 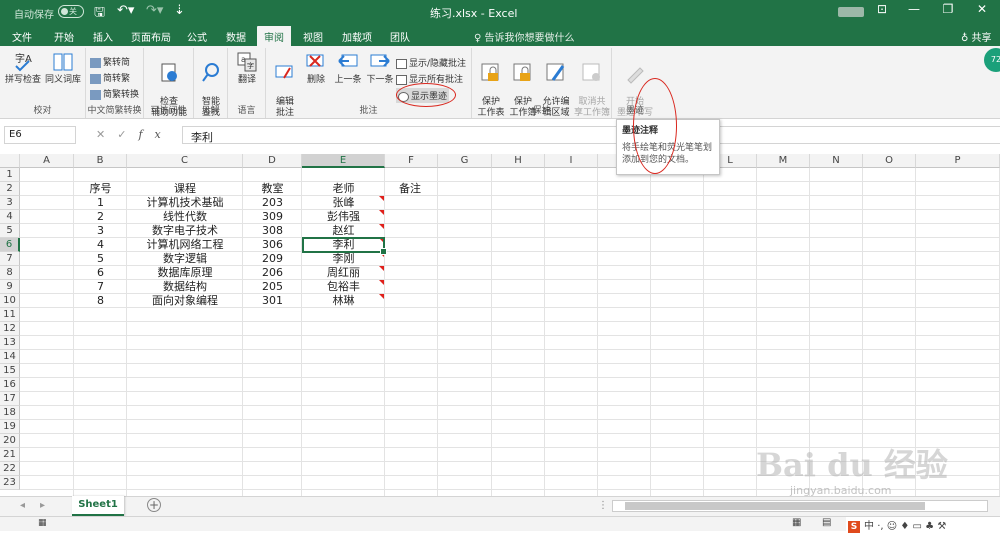 What do you see at coordinates (272, 273) in the screenshot?
I see `table-cell: 206` at bounding box center [272, 273].